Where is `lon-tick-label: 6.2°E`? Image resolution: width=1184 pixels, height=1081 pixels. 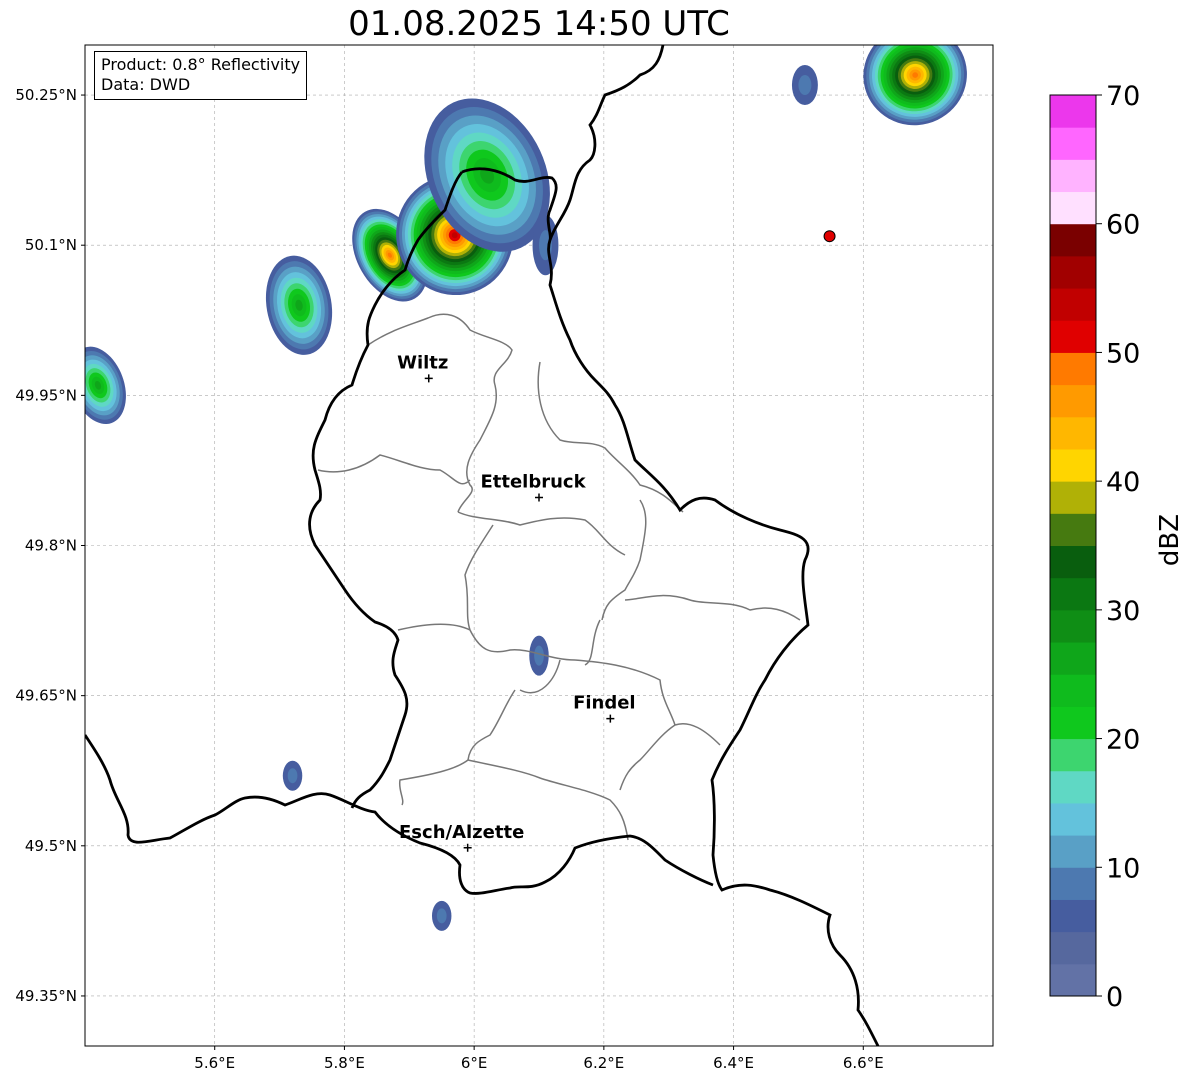
lon-tick-label: 6.2°E is located at coordinates (603, 1063).